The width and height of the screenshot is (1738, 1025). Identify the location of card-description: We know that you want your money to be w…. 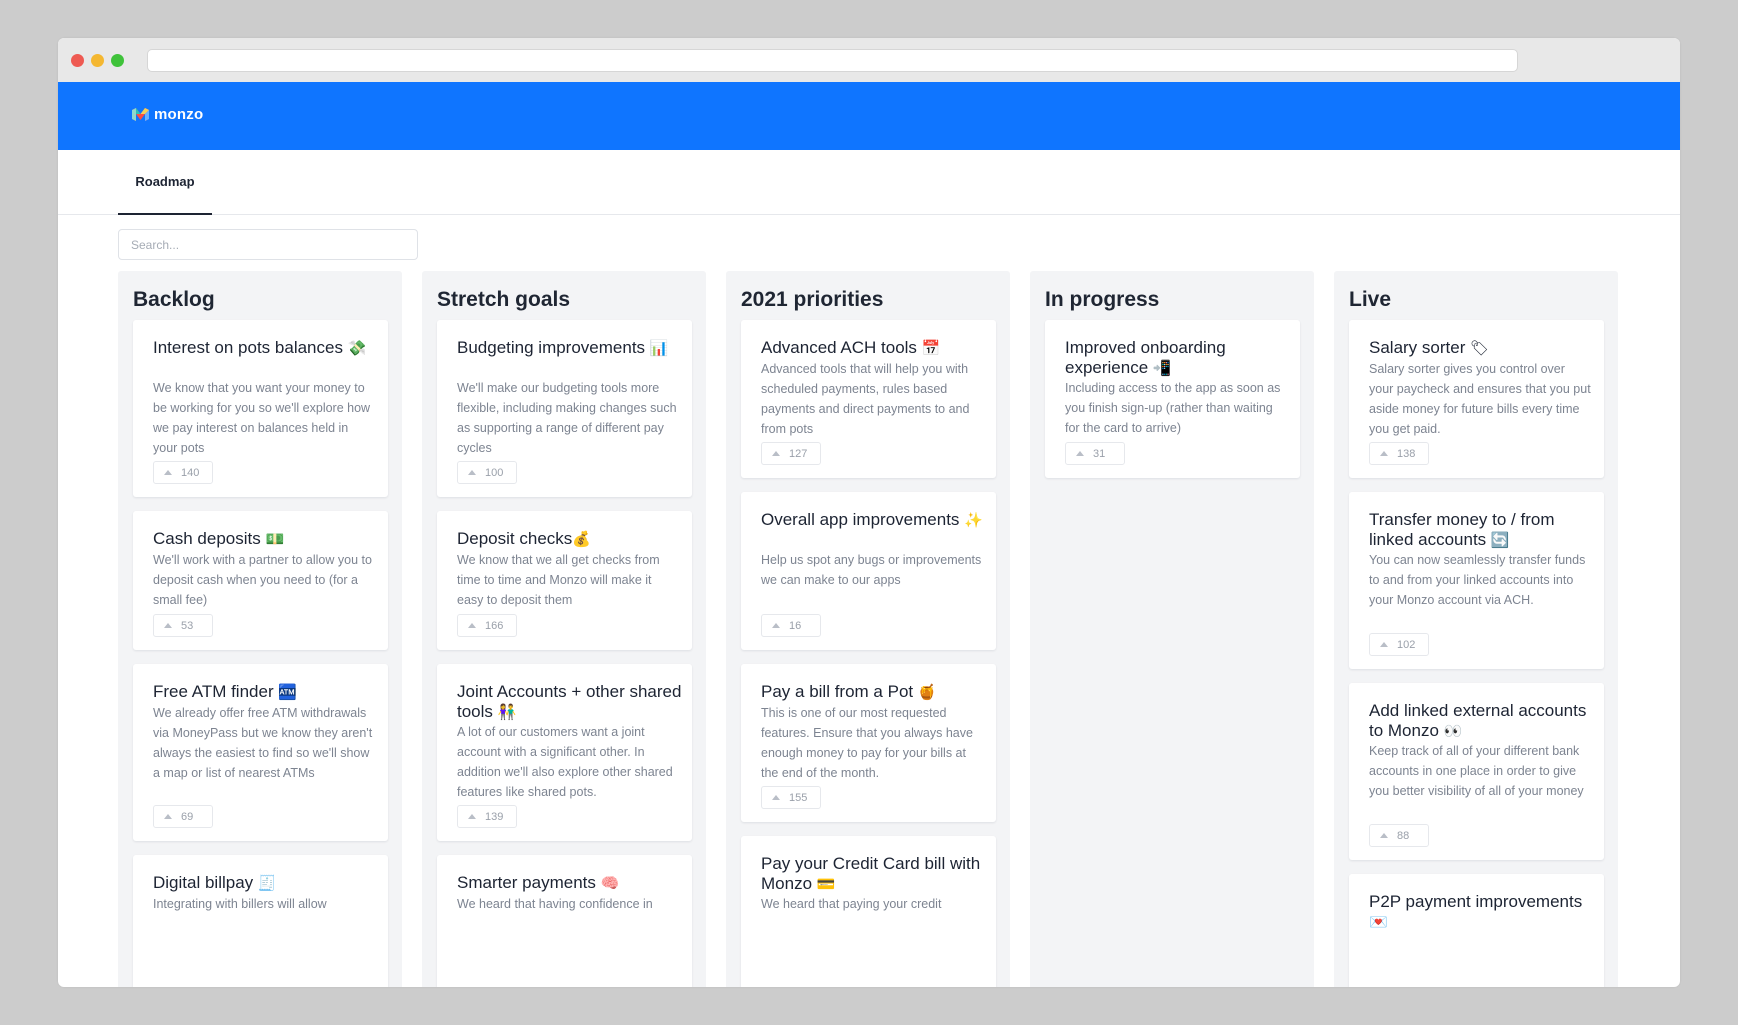
(262, 418).